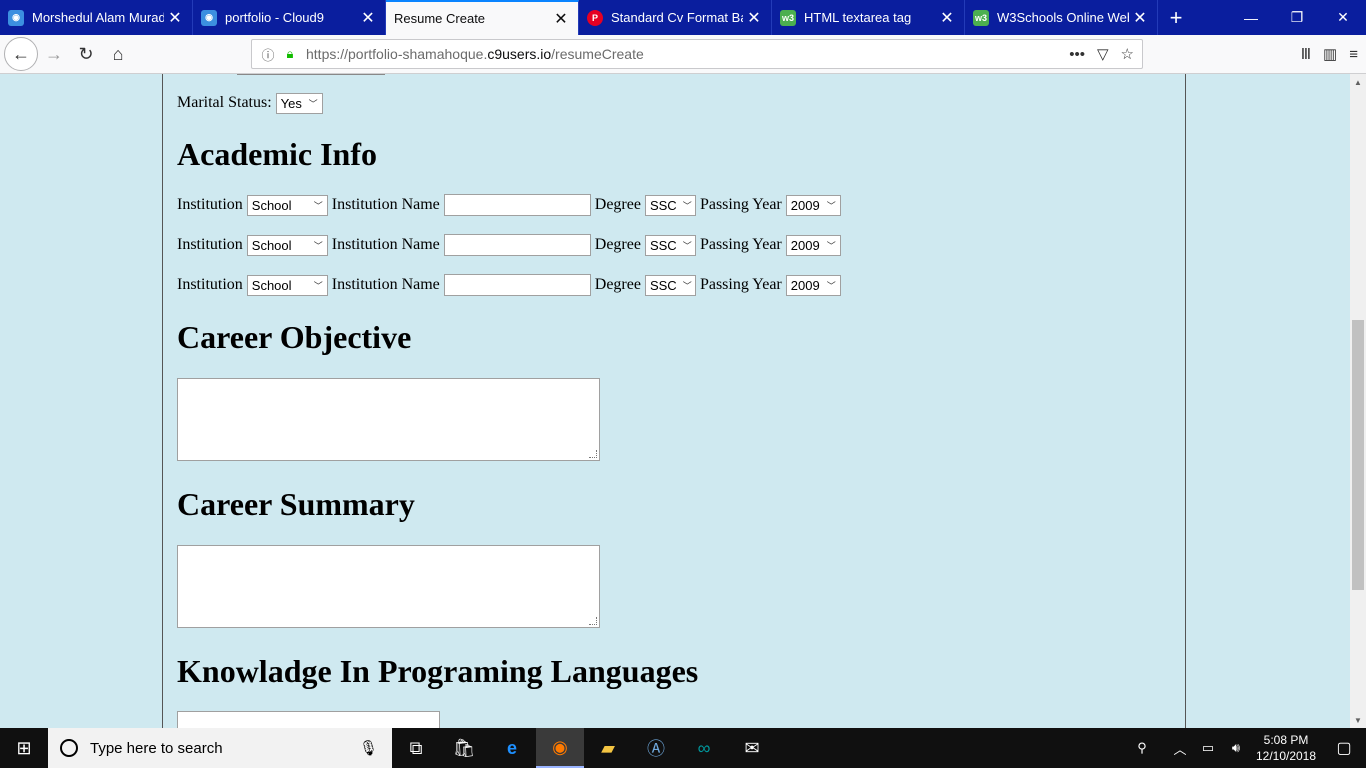  What do you see at coordinates (210, 204) in the screenshot?
I see `institution-label: Institution` at bounding box center [210, 204].